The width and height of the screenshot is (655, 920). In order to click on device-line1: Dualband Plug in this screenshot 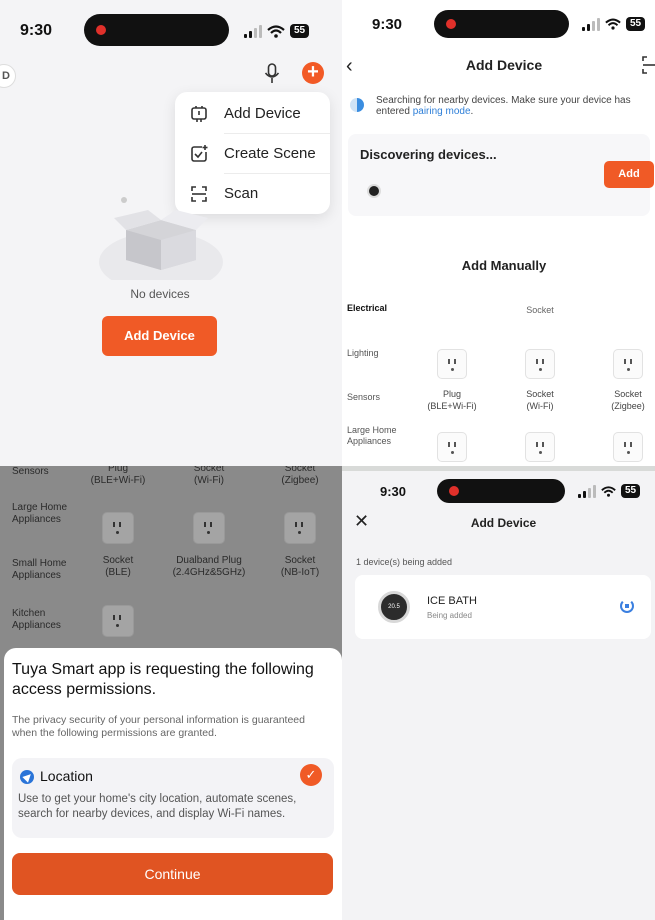, I will do `click(209, 560)`.